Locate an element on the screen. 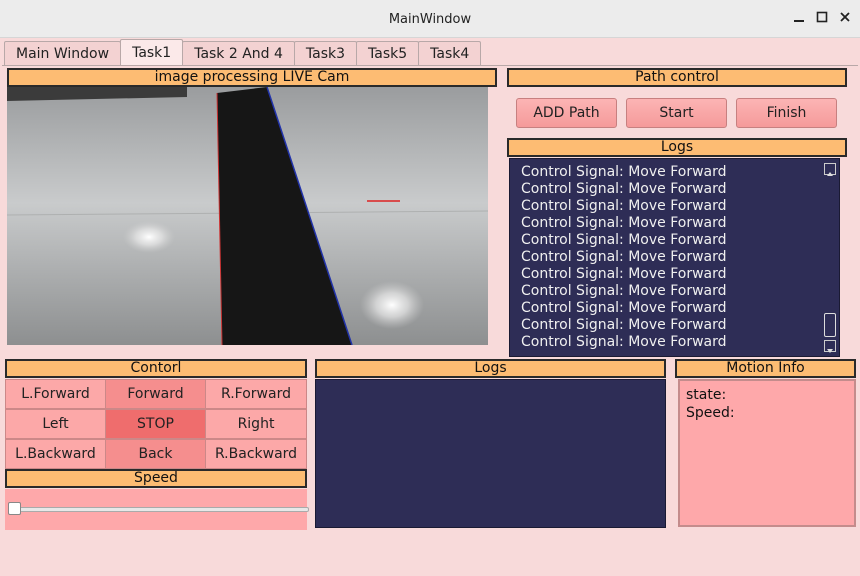 The width and height of the screenshot is (860, 576). minimize-icon is located at coordinates (799, 19).